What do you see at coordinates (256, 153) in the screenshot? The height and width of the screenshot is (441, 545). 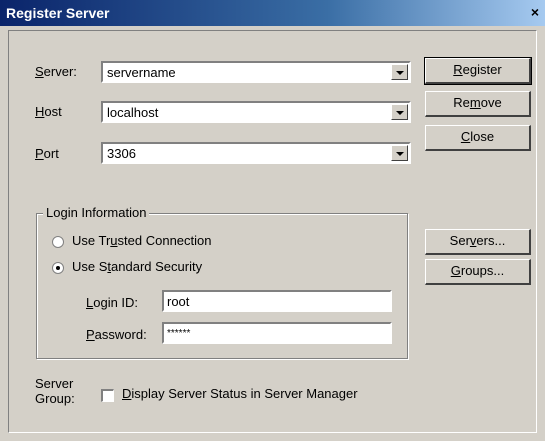 I see `port-combobox: 3306` at bounding box center [256, 153].